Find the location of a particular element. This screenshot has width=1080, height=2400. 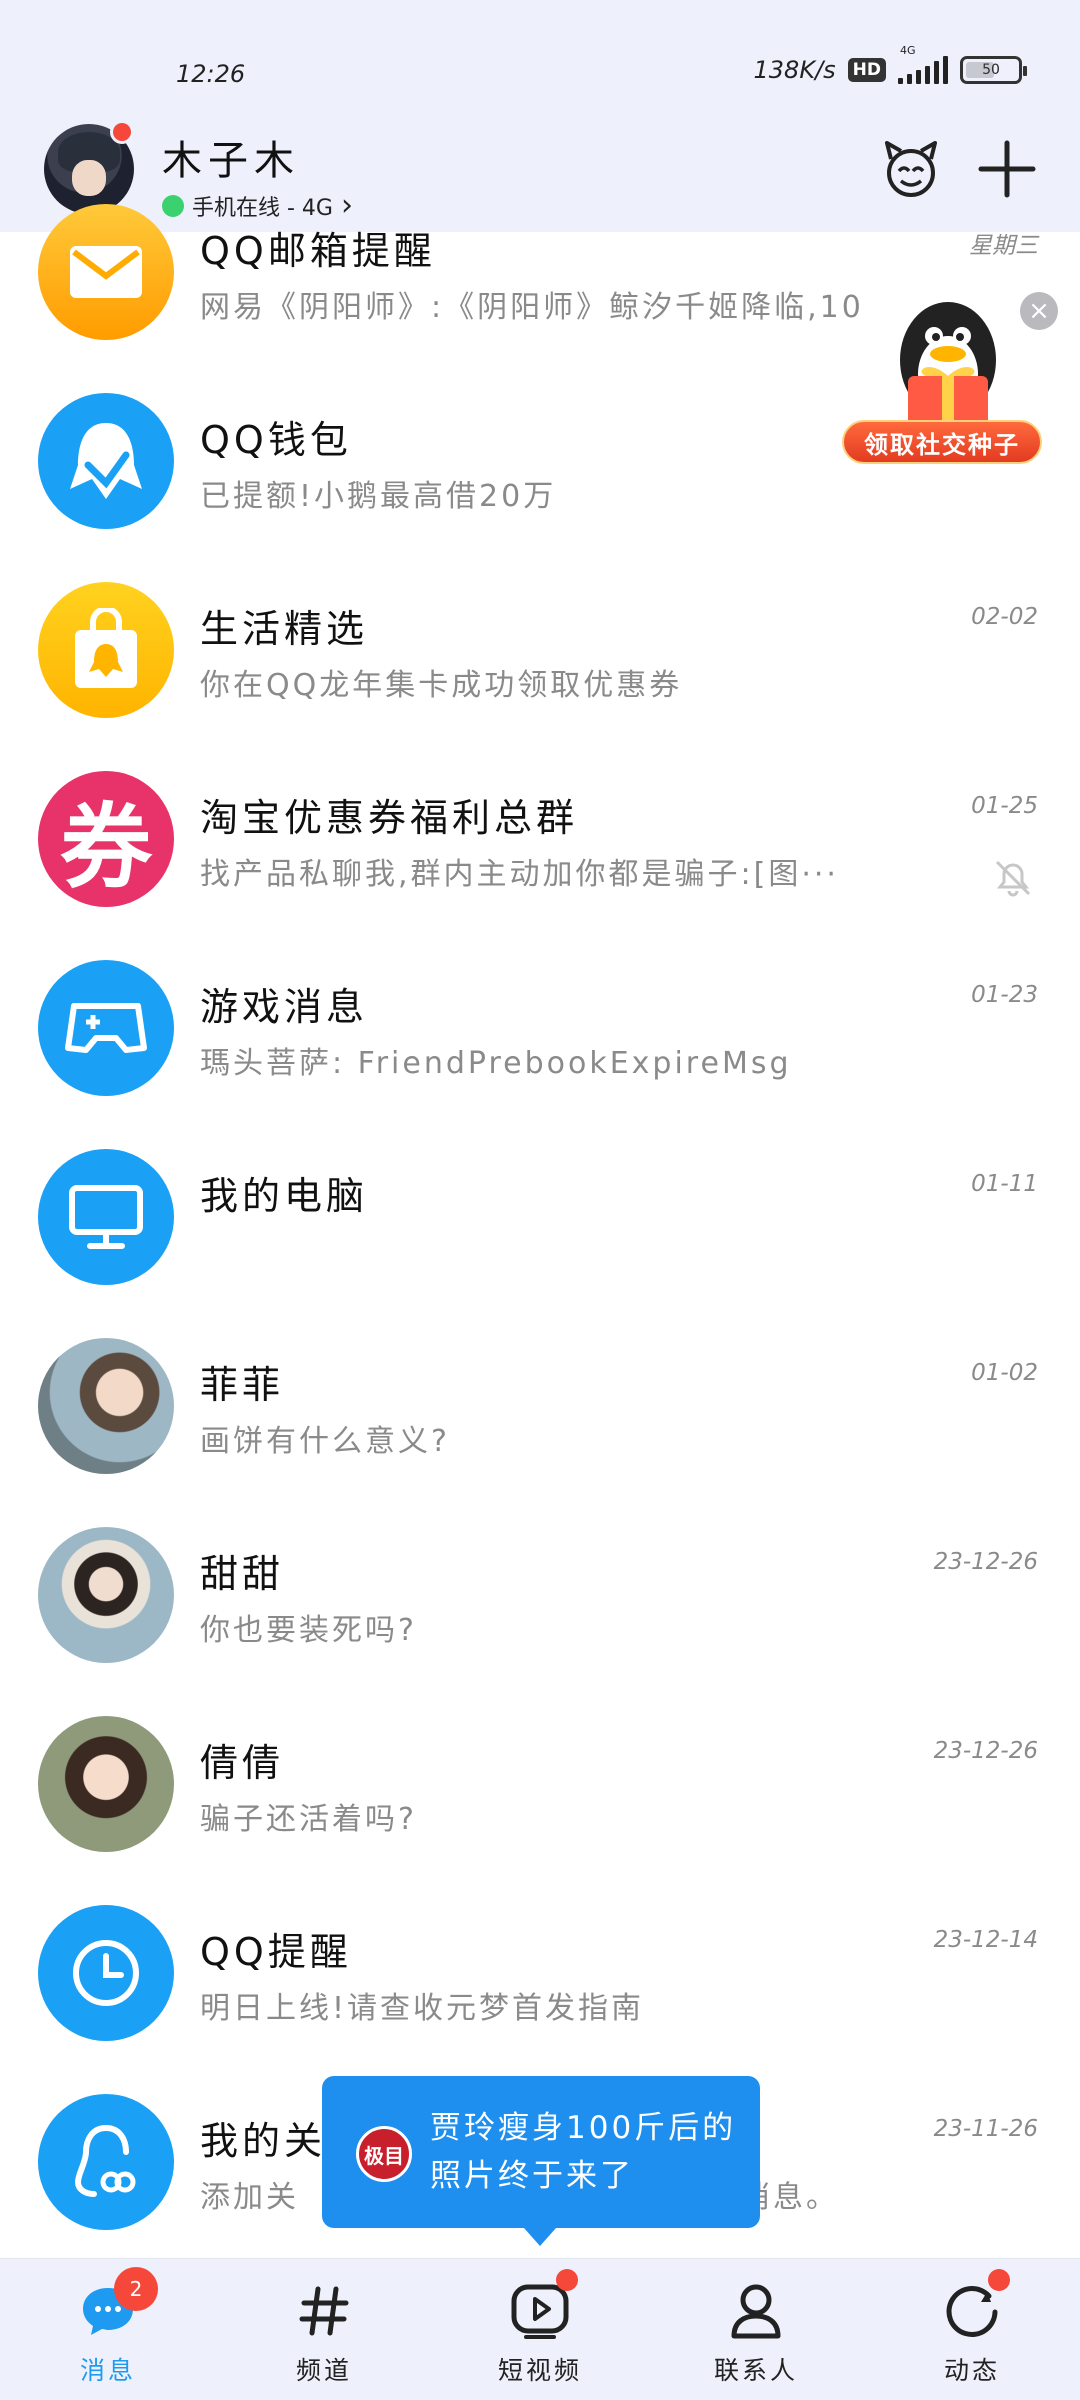

tab-label: 短视频 is located at coordinates (539, 2370).